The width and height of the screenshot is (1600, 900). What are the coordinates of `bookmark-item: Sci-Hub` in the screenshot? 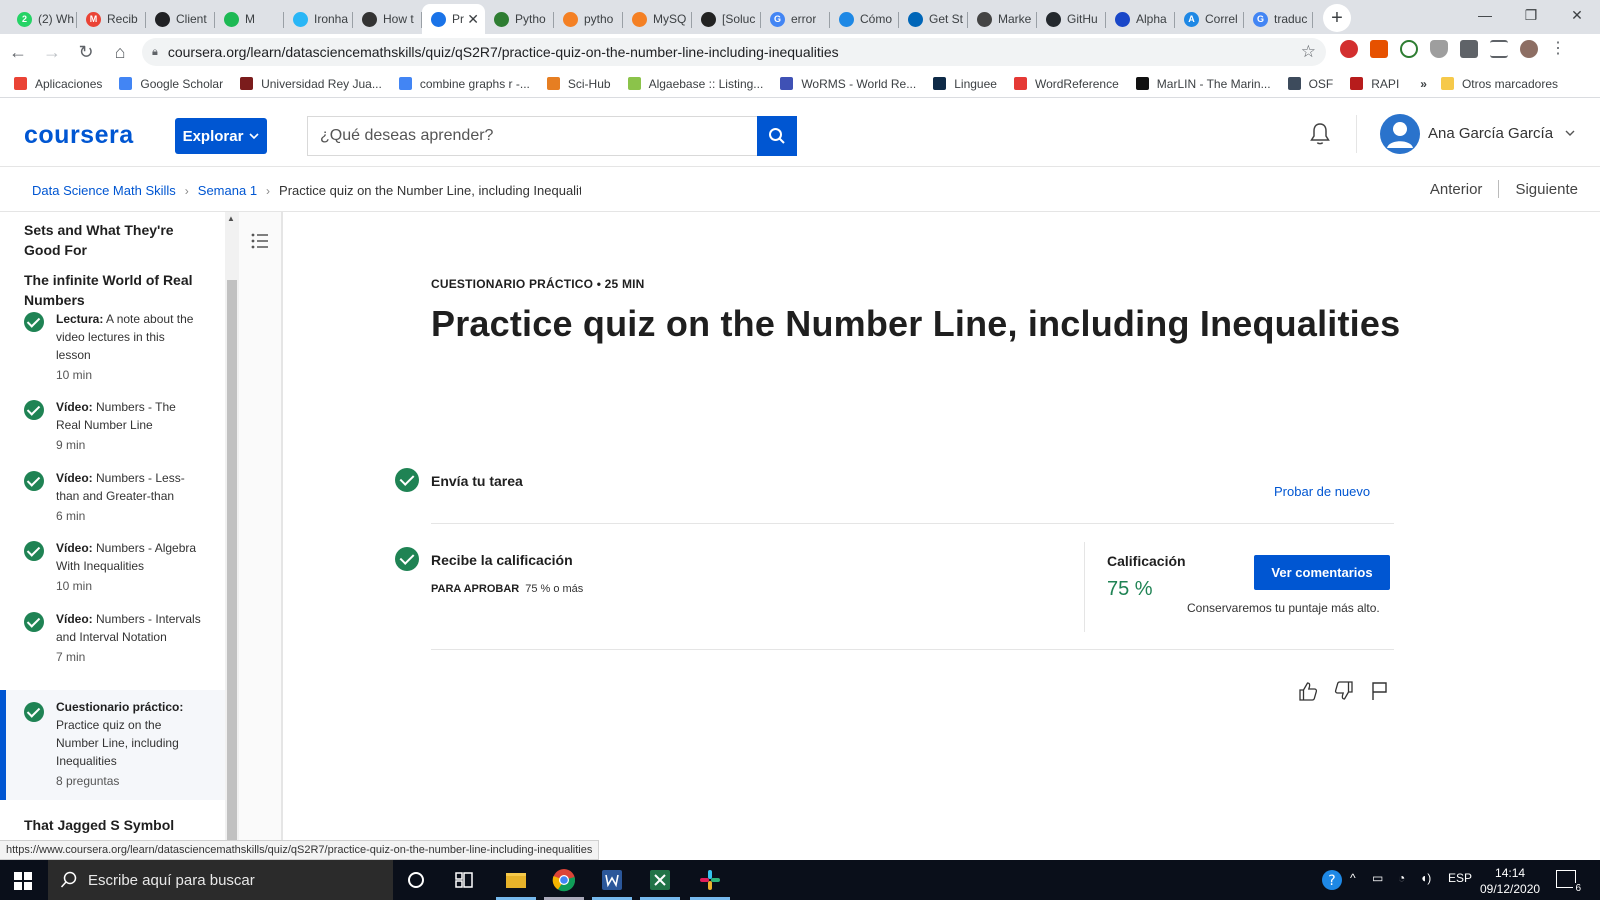 It's located at (578, 84).